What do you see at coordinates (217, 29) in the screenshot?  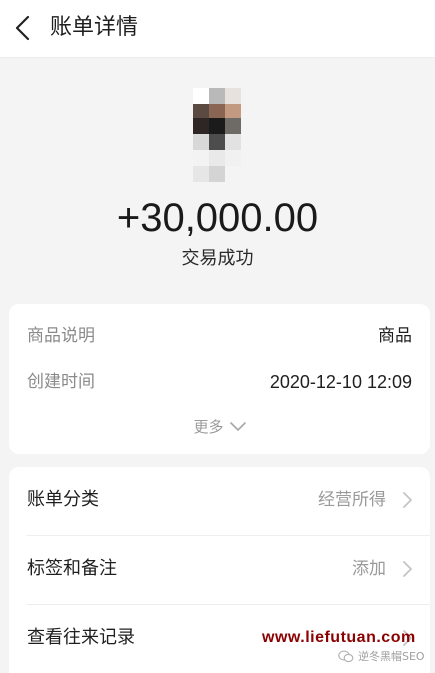 I see `top-bar: 账单详情` at bounding box center [217, 29].